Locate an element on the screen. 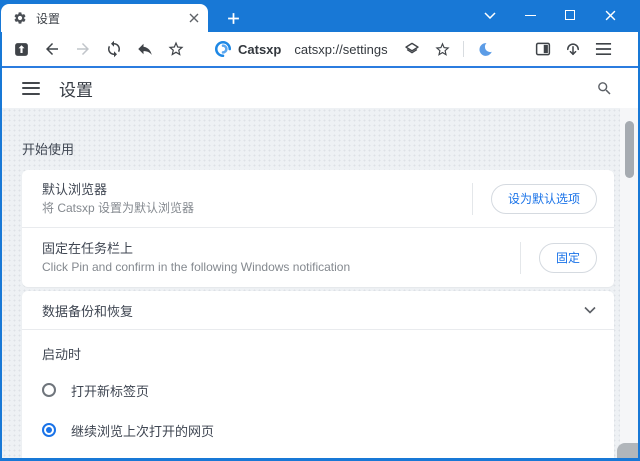 The image size is (640, 461). startup-option-continue: 继续浏览上次打开的网页 is located at coordinates (318, 430).